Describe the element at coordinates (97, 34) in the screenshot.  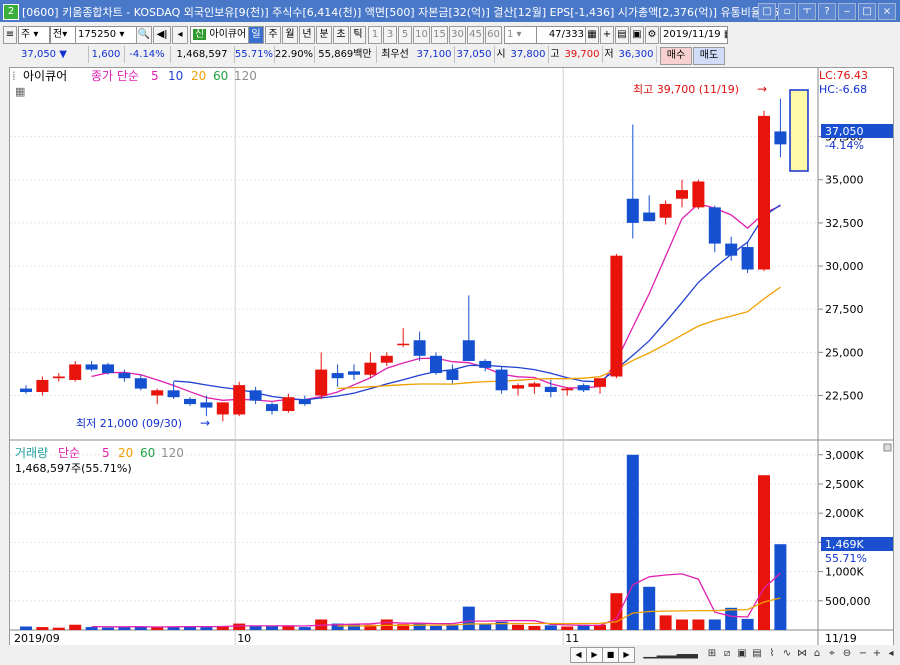
I see `stock-code-value: 175250` at that location.